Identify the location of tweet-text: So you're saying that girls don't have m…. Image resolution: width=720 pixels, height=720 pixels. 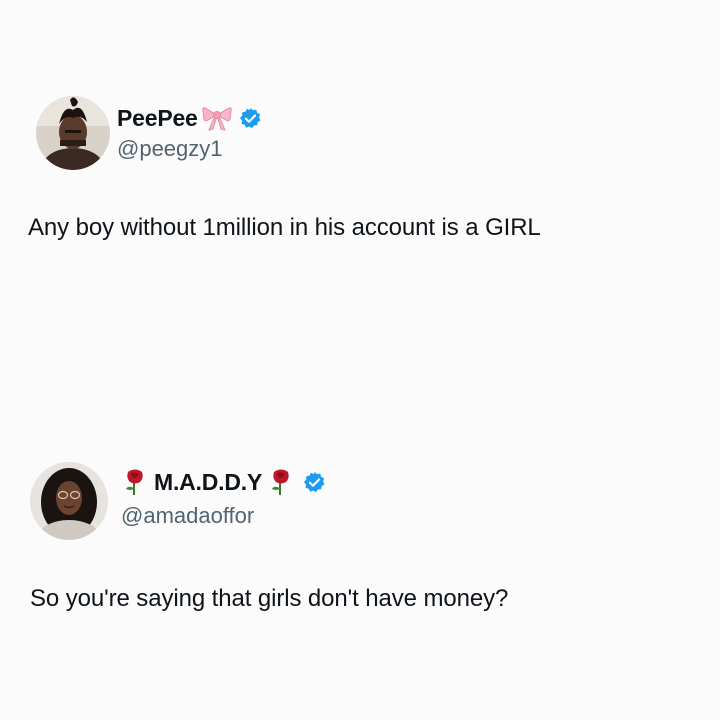
(269, 598).